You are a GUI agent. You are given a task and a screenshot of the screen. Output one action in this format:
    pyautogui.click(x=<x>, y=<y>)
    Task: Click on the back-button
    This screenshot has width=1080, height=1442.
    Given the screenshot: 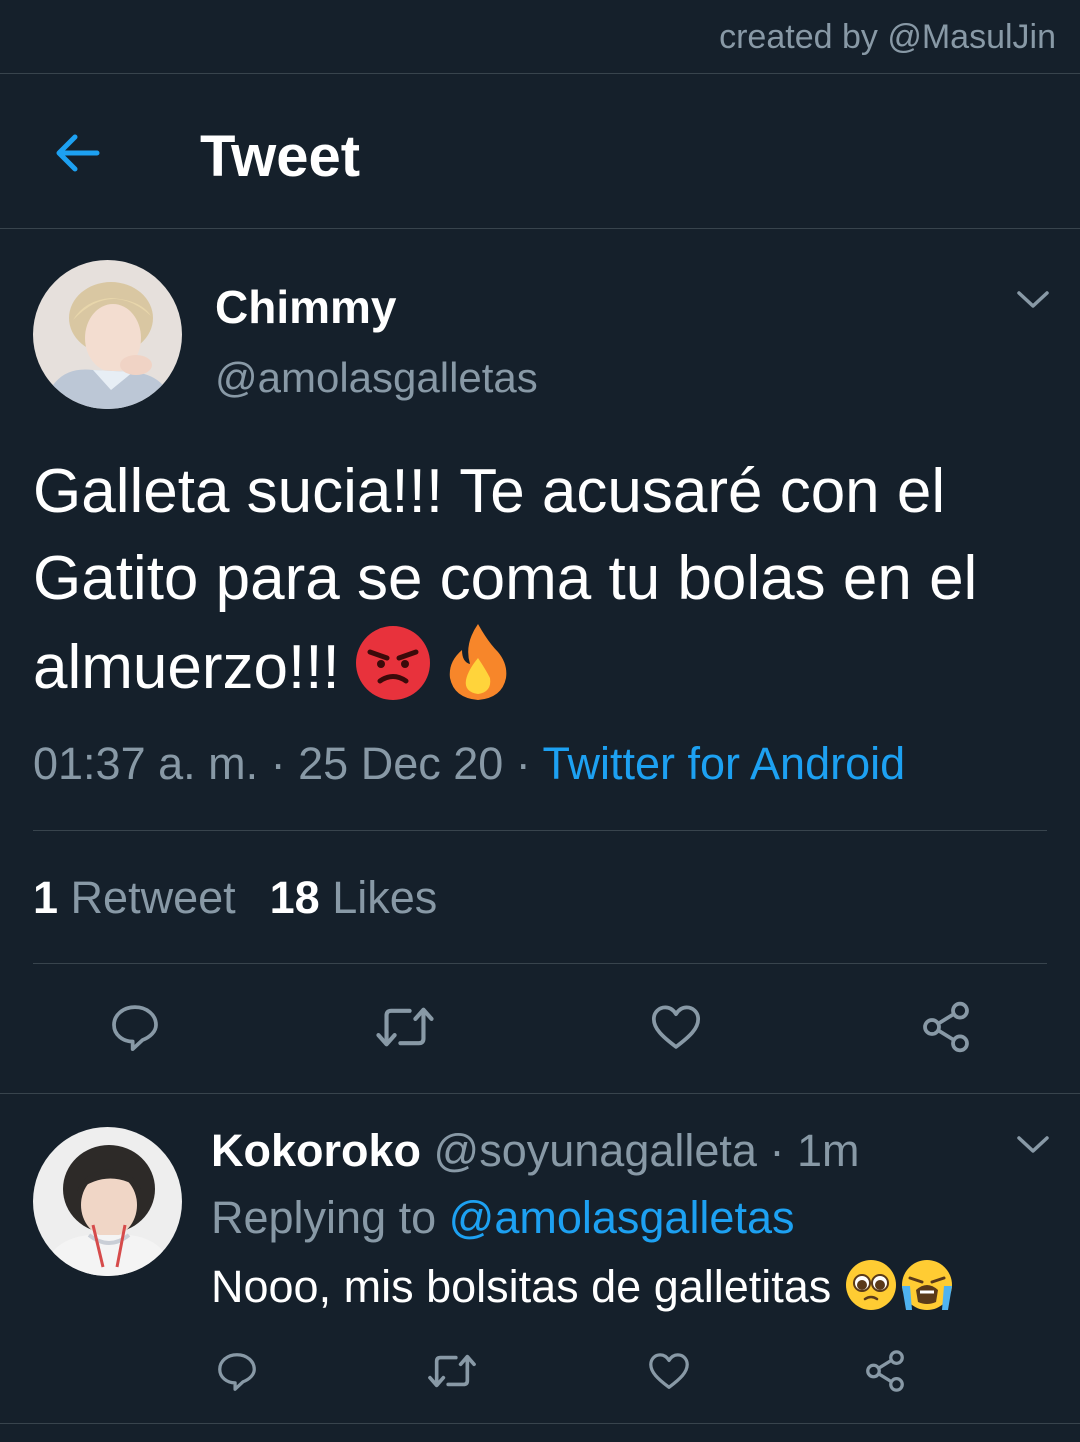 What is the action you would take?
    pyautogui.click(x=77, y=153)
    